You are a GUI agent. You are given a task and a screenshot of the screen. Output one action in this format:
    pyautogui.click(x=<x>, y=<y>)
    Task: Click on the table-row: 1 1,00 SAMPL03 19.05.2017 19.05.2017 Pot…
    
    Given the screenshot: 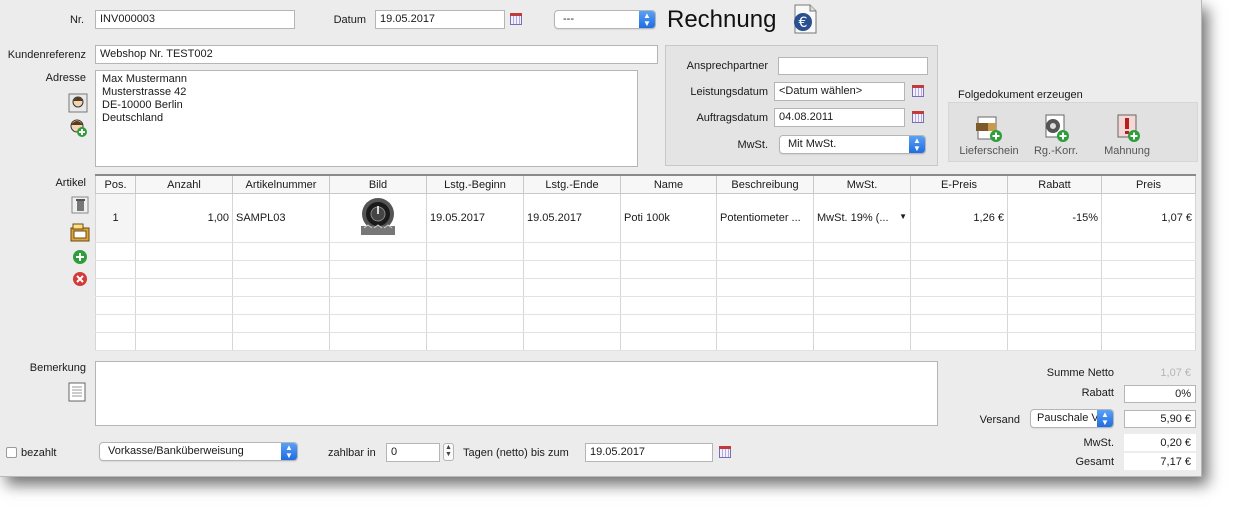 What is the action you would take?
    pyautogui.click(x=645, y=218)
    